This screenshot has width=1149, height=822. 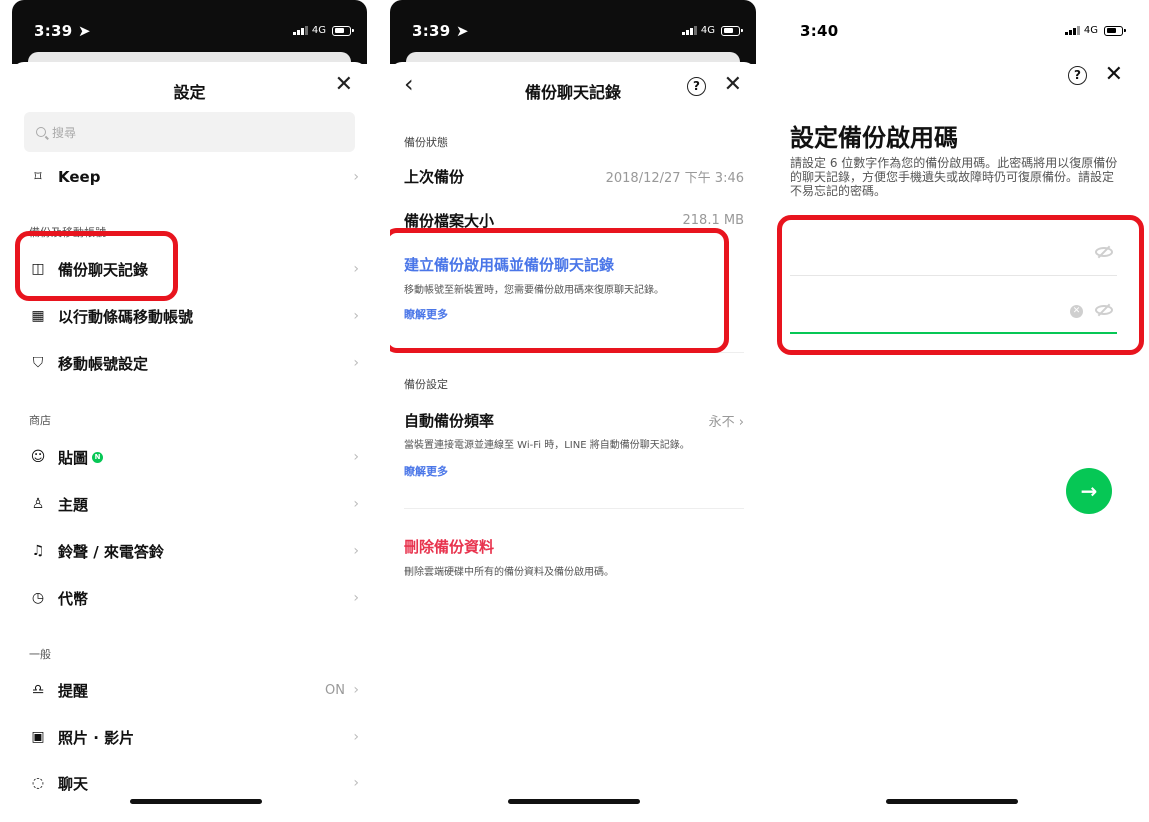 I want to click on settings-item-value: ON, so click(x=335, y=690).